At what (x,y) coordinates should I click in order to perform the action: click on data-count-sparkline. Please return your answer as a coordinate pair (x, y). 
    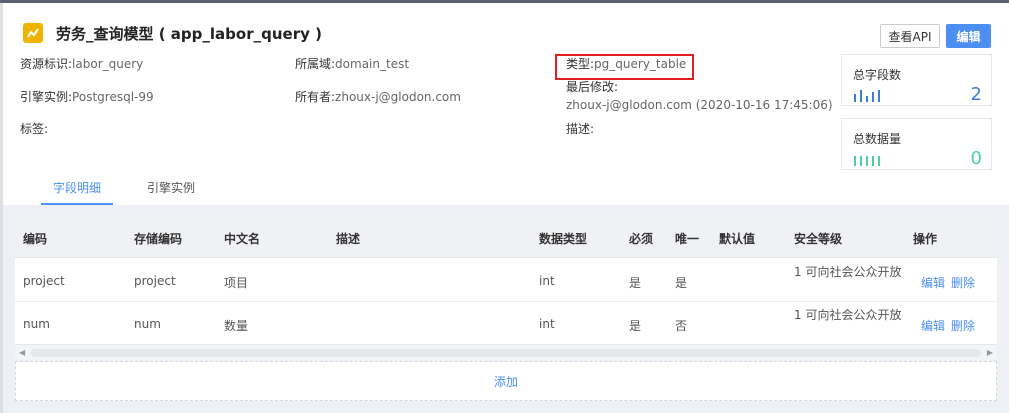
    Looking at the image, I should click on (867, 160).